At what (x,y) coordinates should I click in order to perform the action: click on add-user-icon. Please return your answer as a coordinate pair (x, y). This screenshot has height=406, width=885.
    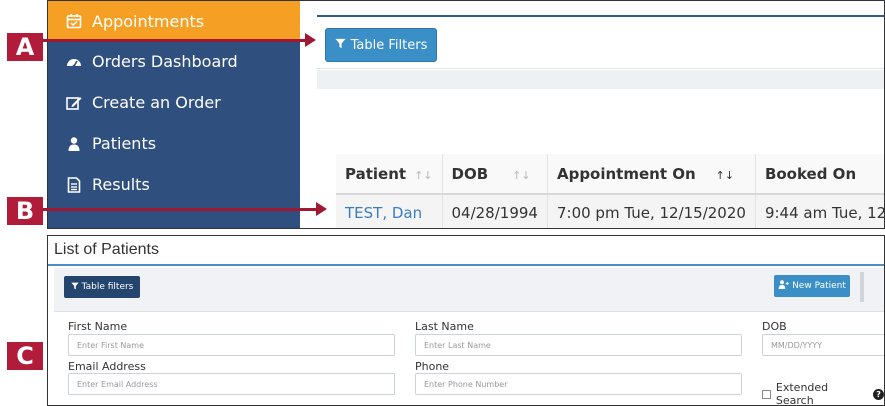
    Looking at the image, I should click on (783, 286).